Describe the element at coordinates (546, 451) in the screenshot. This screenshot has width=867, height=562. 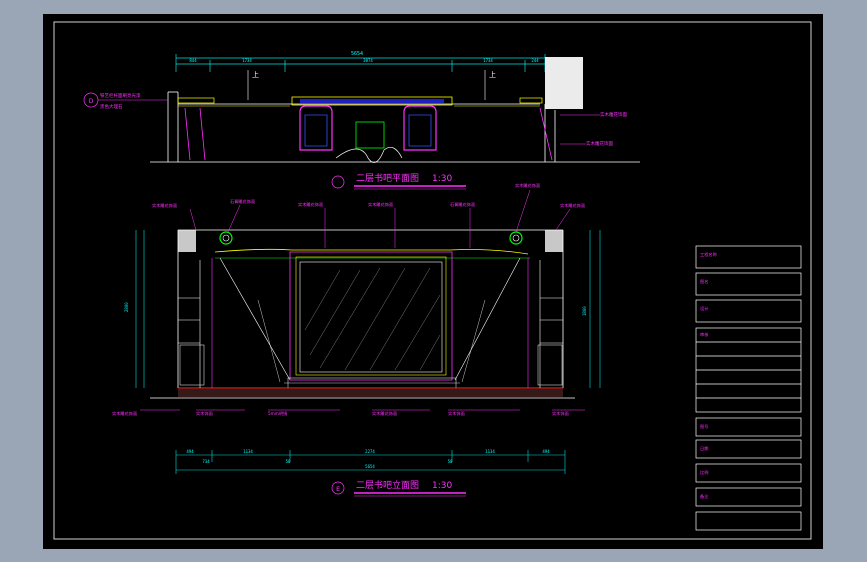
I see `elev-dim-5: 494` at that location.